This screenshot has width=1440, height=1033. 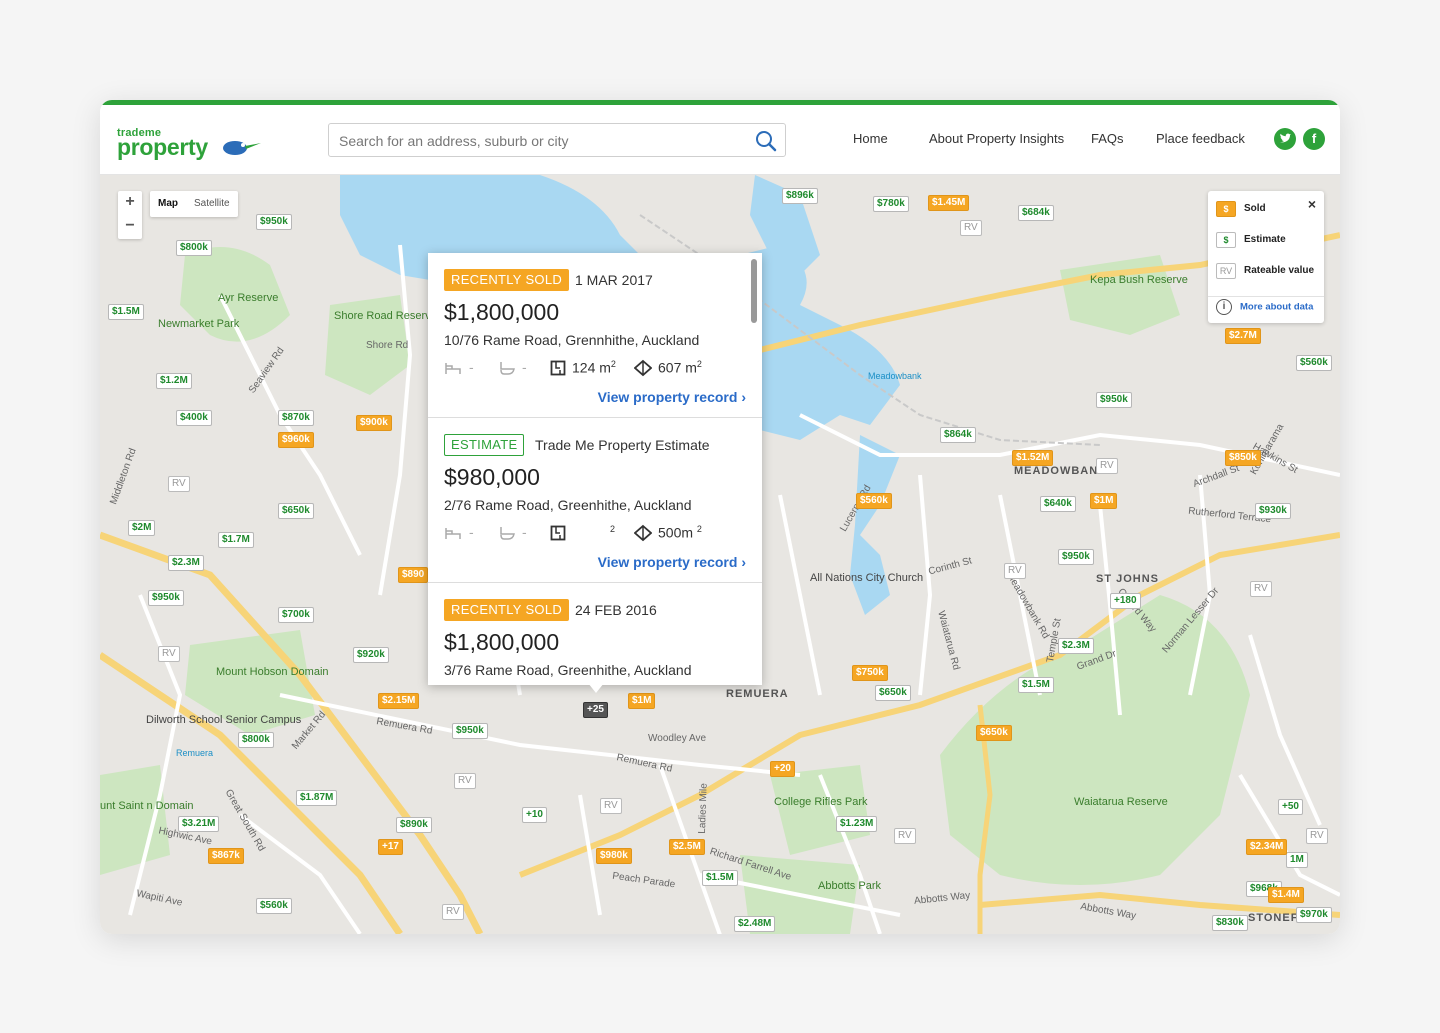 I want to click on estimate-pin: $640k, so click(x=1058, y=504).